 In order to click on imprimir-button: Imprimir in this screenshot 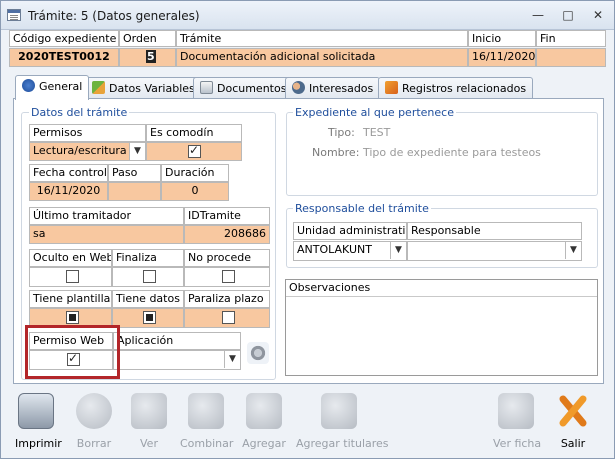, I will do `click(38, 421)`.